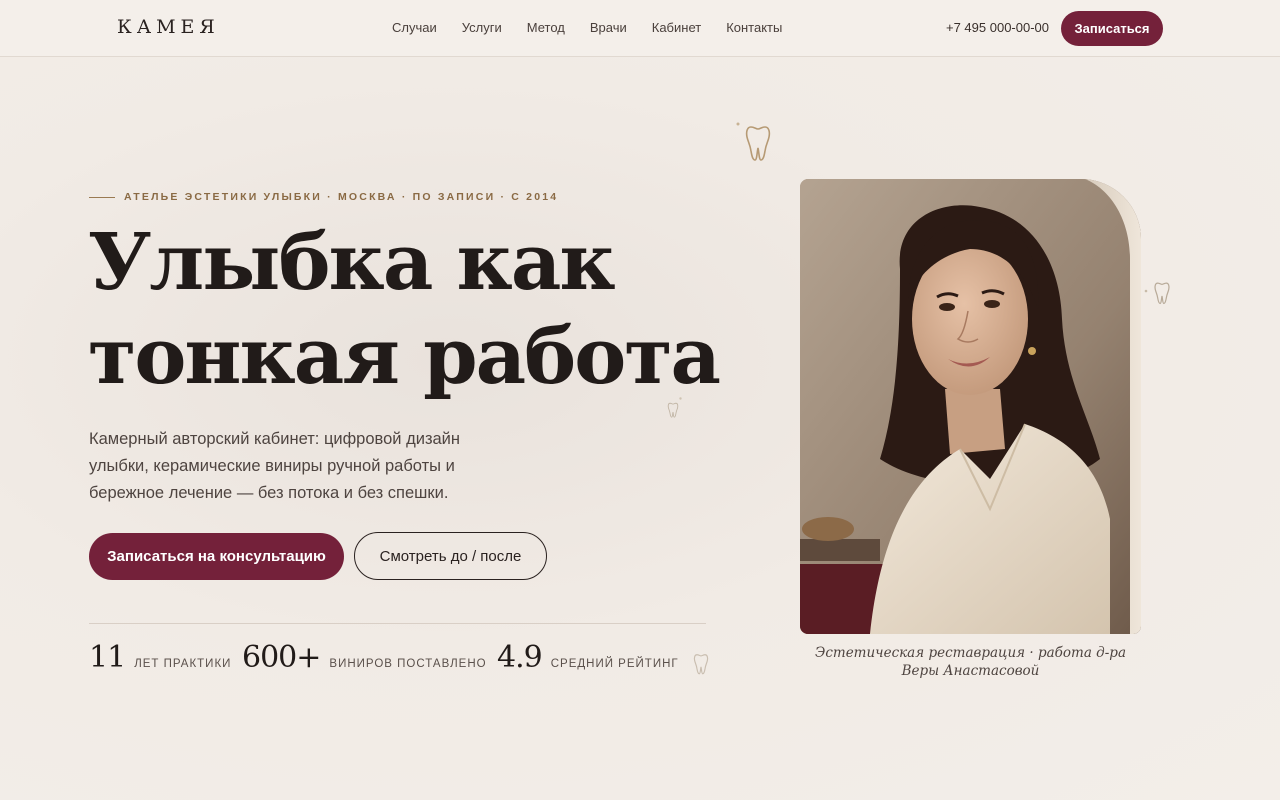 This screenshot has width=1280, height=800. What do you see at coordinates (1112, 28) in the screenshot?
I see `header-book-button: Записаться` at bounding box center [1112, 28].